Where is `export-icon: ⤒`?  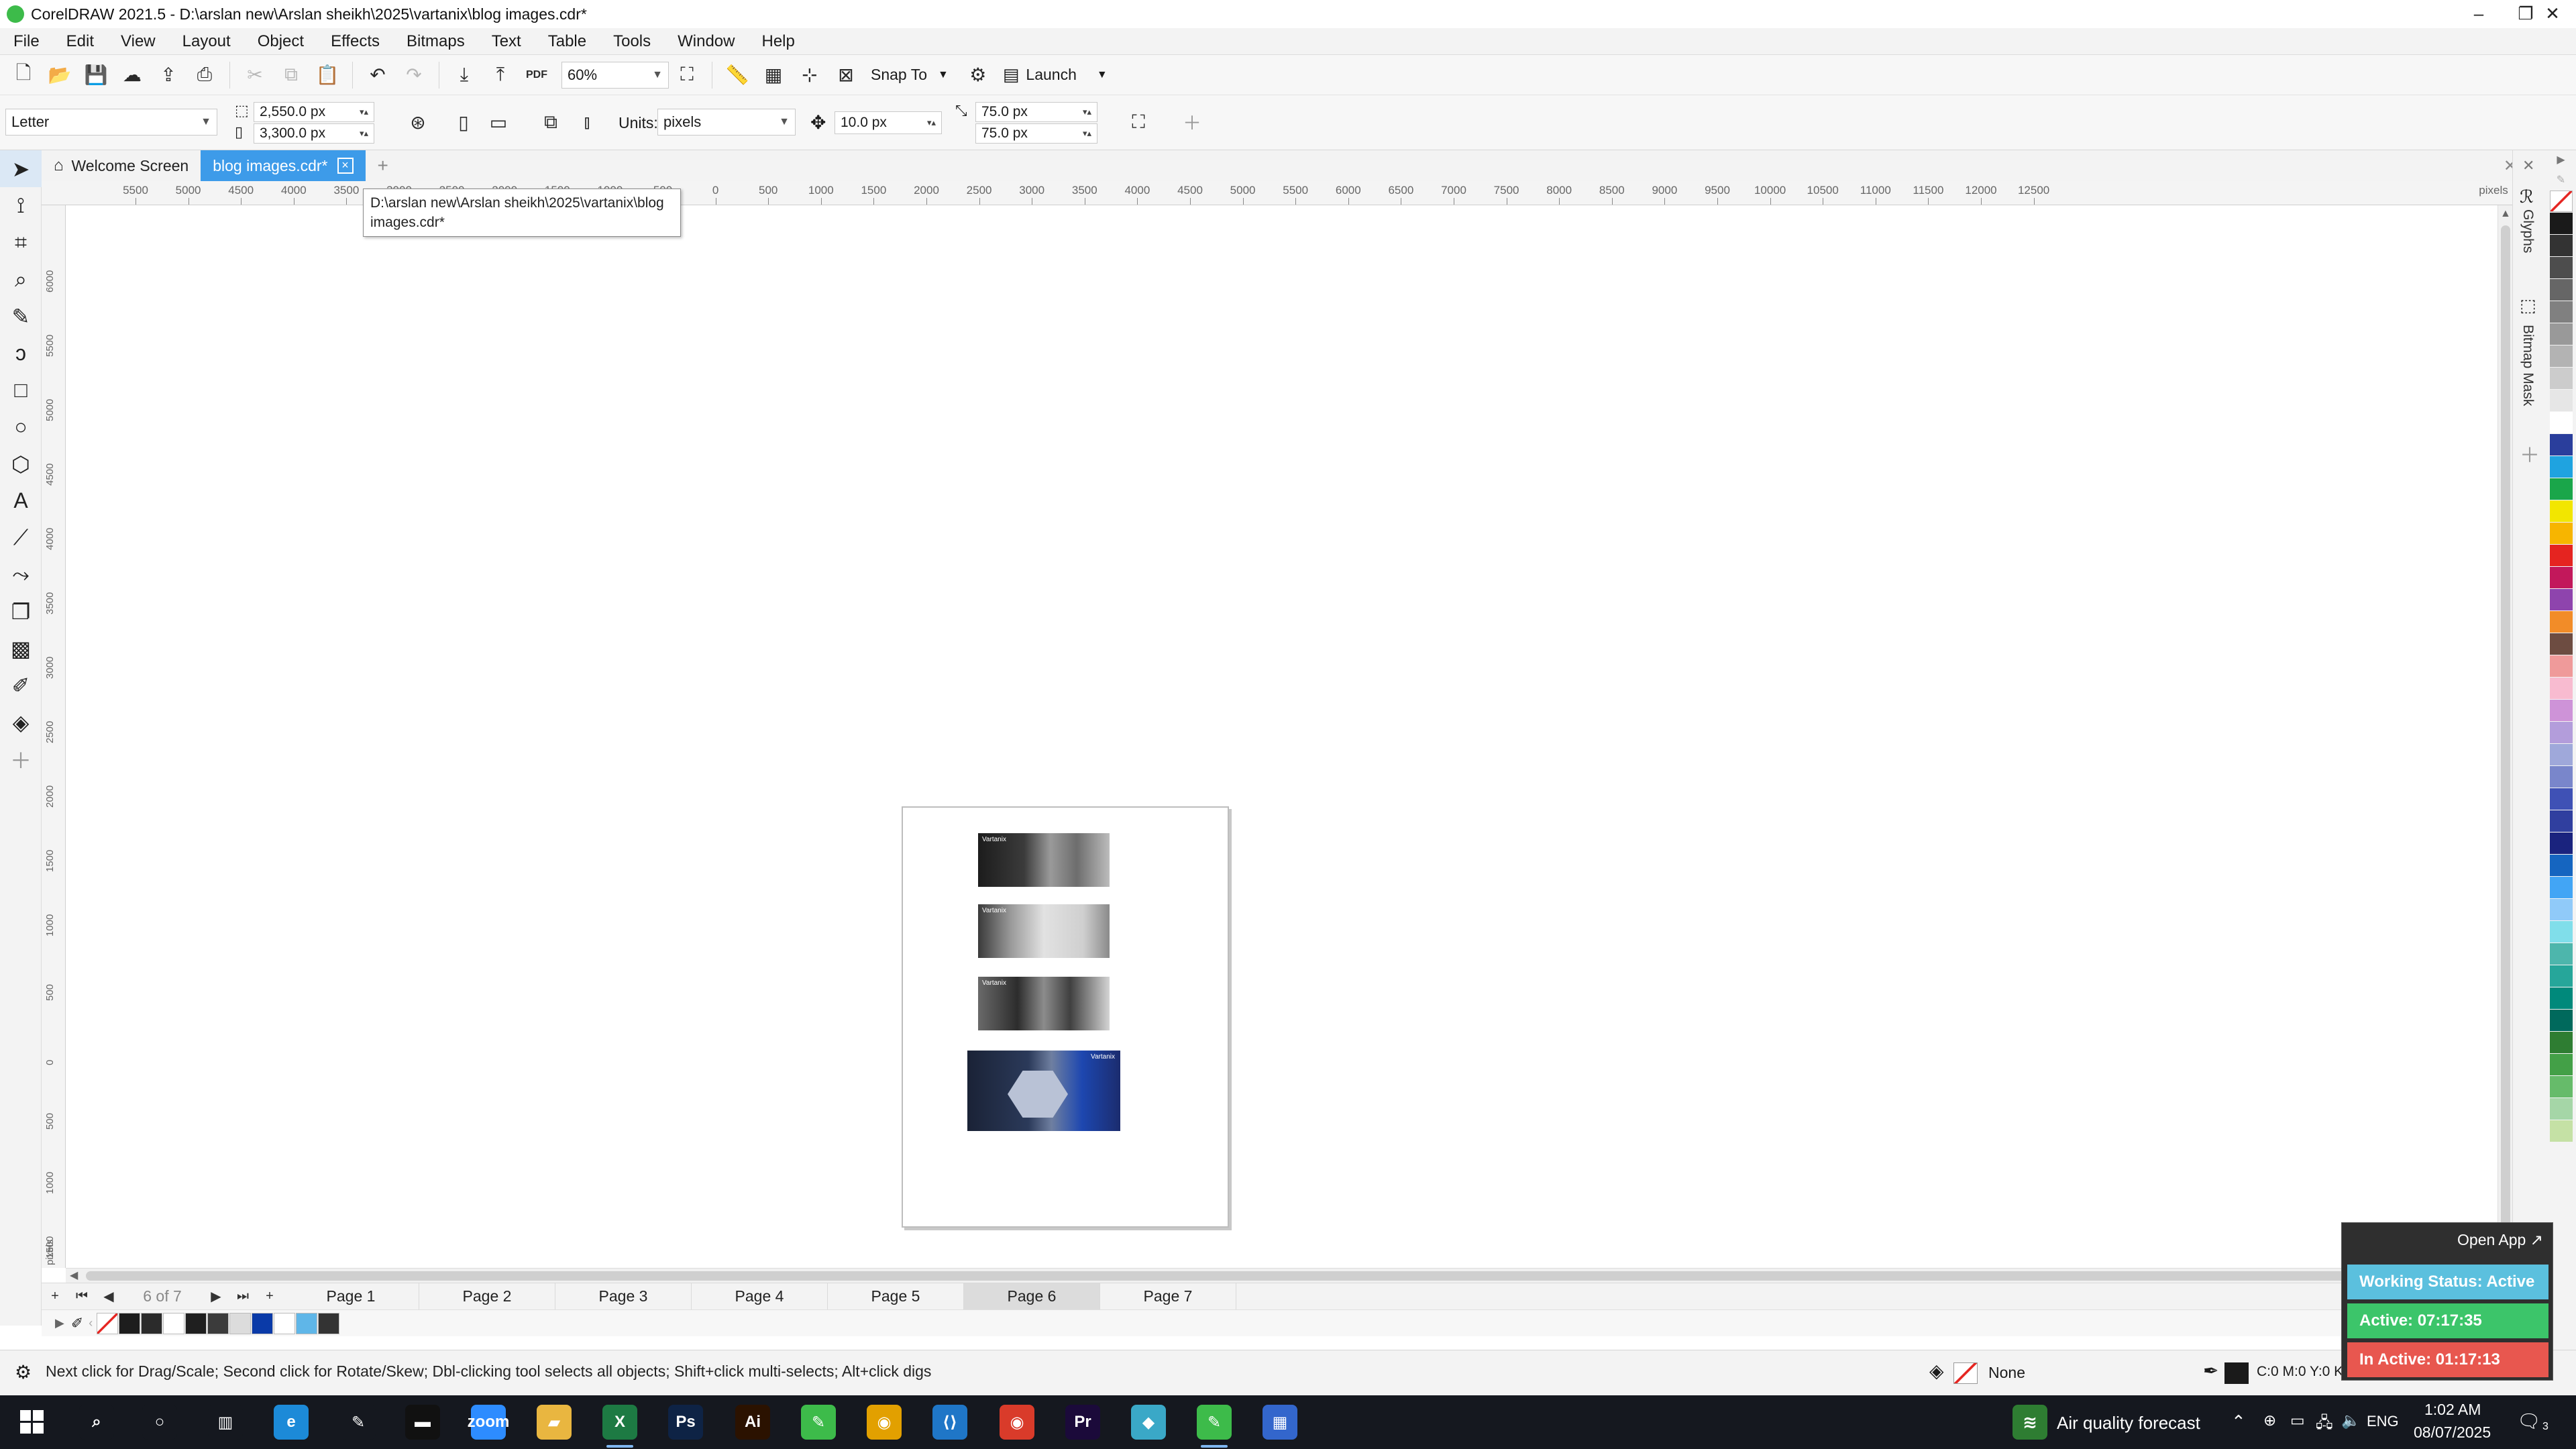 export-icon: ⤒ is located at coordinates (500, 75).